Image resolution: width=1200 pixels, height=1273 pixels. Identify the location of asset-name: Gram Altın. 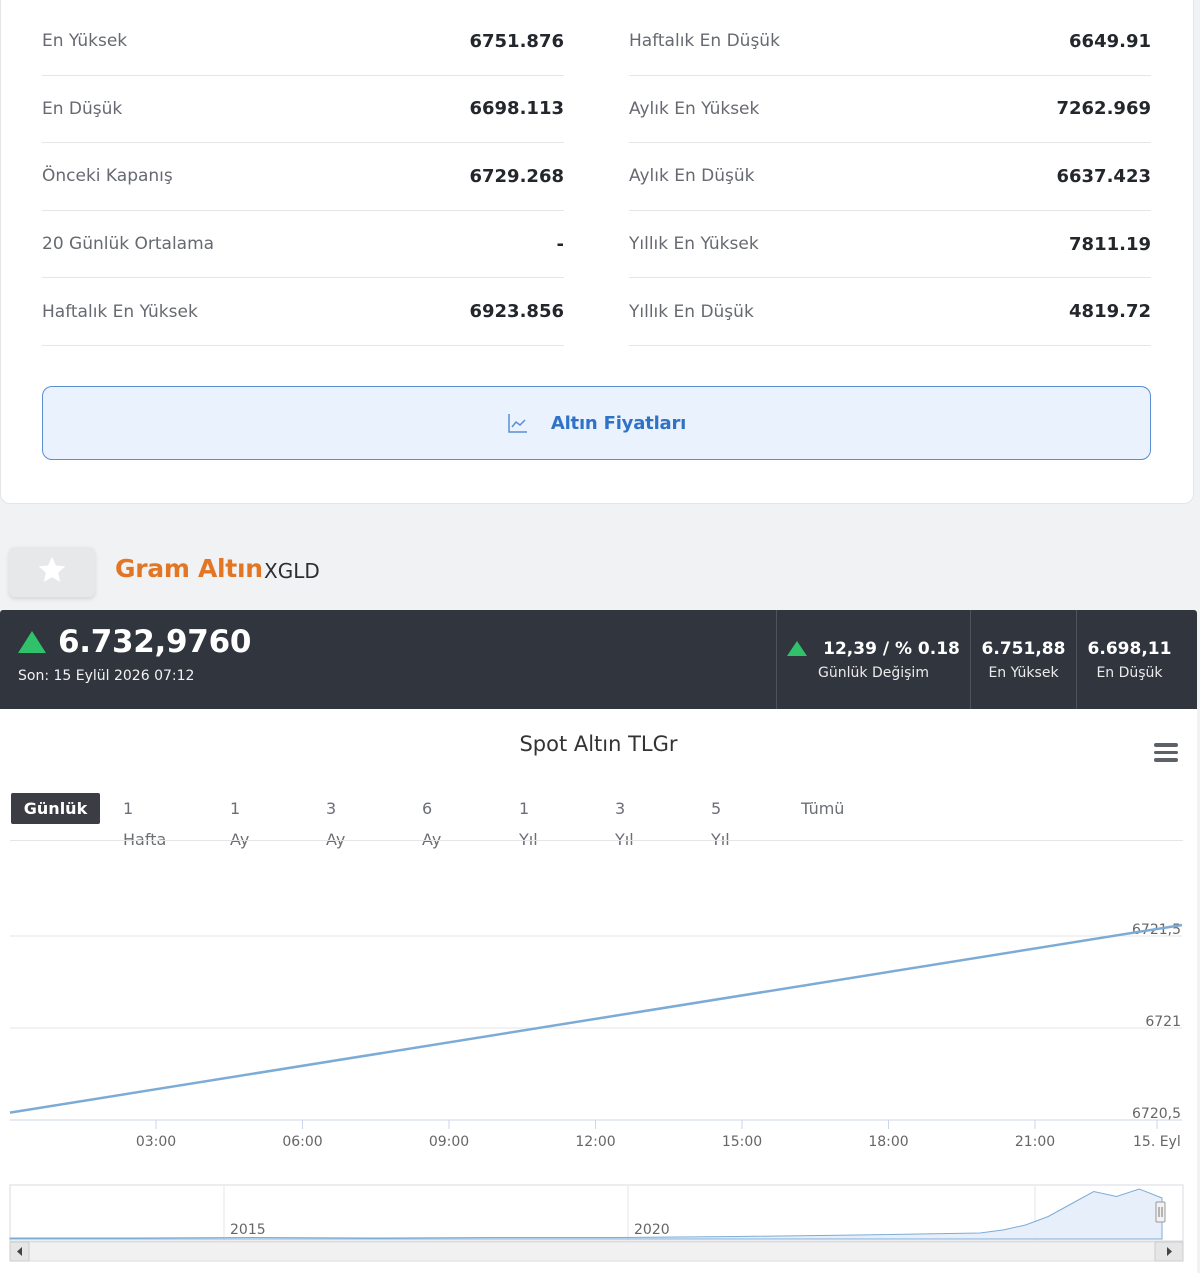
(189, 568).